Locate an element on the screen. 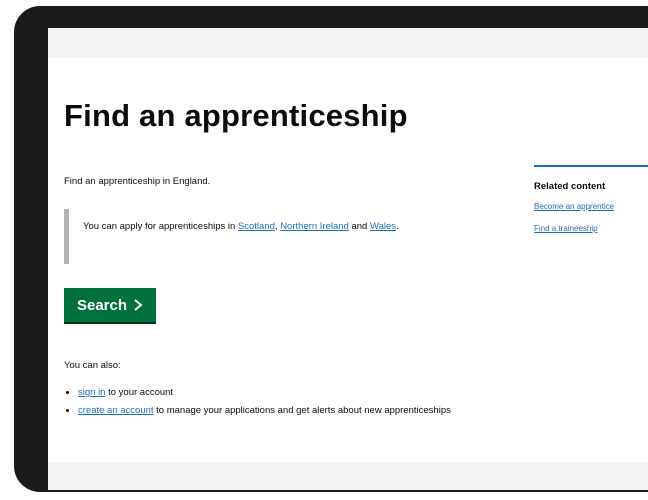  inset-prefix: You can apply for apprenticeships in is located at coordinates (160, 226).